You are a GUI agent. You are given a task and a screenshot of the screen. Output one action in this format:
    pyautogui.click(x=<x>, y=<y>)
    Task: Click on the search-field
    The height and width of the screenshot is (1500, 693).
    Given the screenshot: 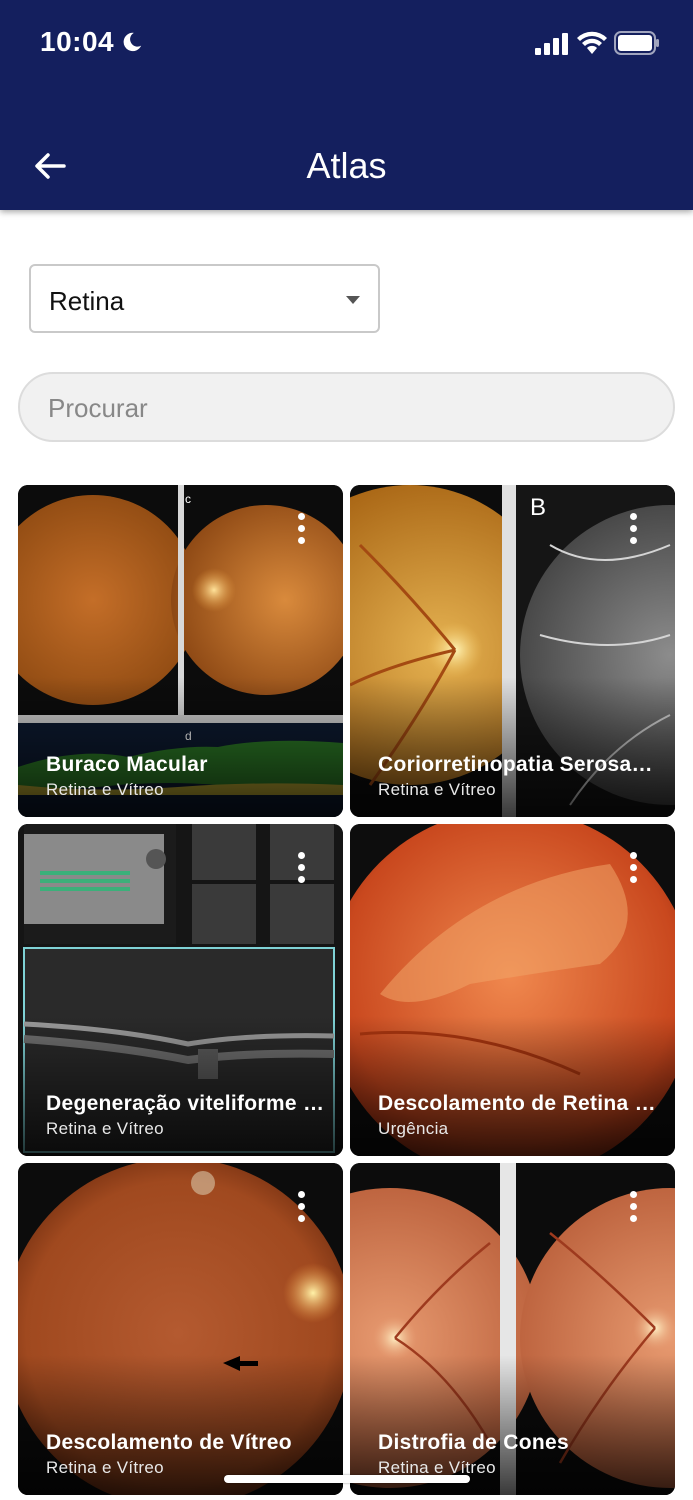 What is the action you would take?
    pyautogui.click(x=346, y=407)
    